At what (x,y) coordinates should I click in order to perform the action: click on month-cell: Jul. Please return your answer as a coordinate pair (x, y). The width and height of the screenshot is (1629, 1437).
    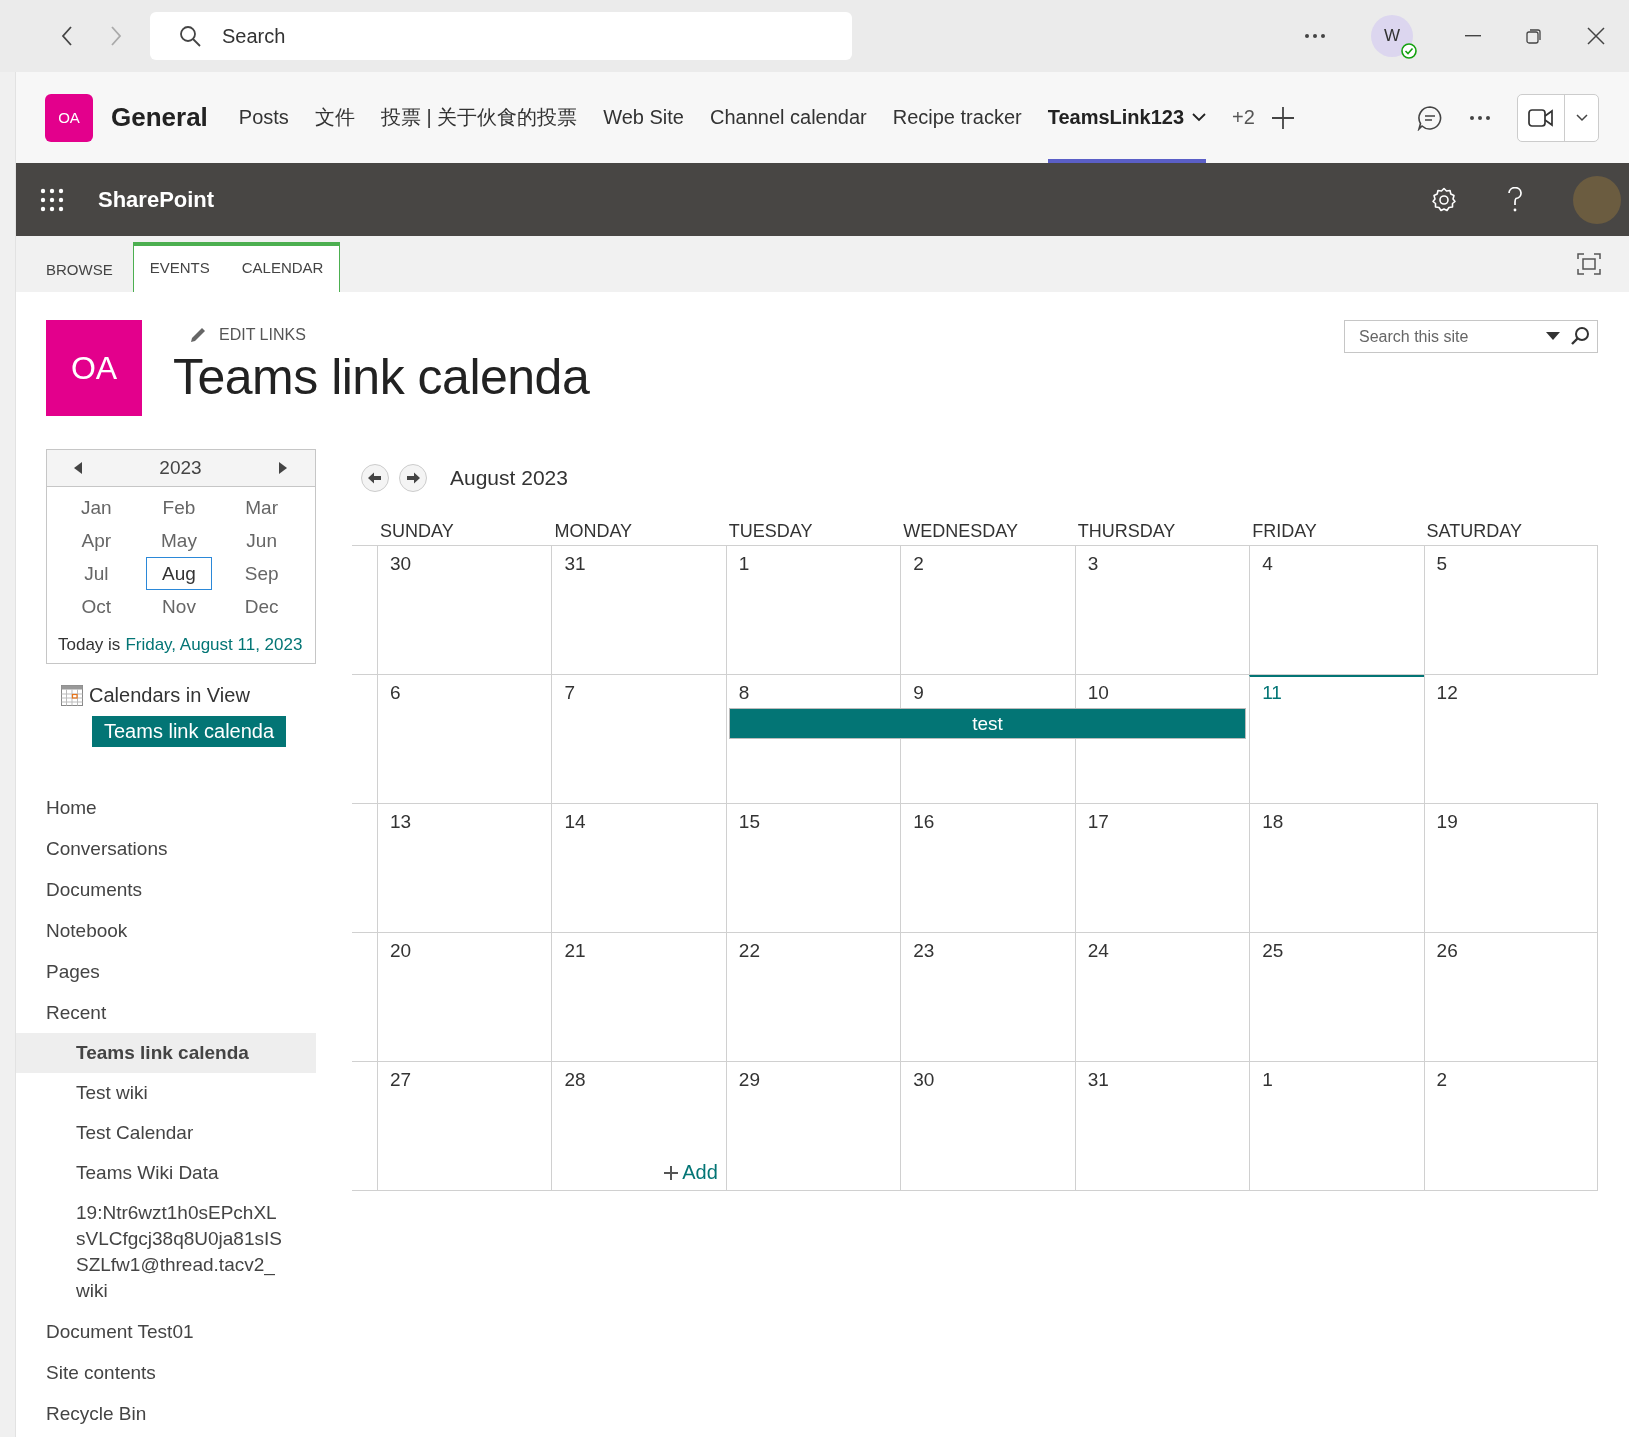
    Looking at the image, I should click on (96, 573).